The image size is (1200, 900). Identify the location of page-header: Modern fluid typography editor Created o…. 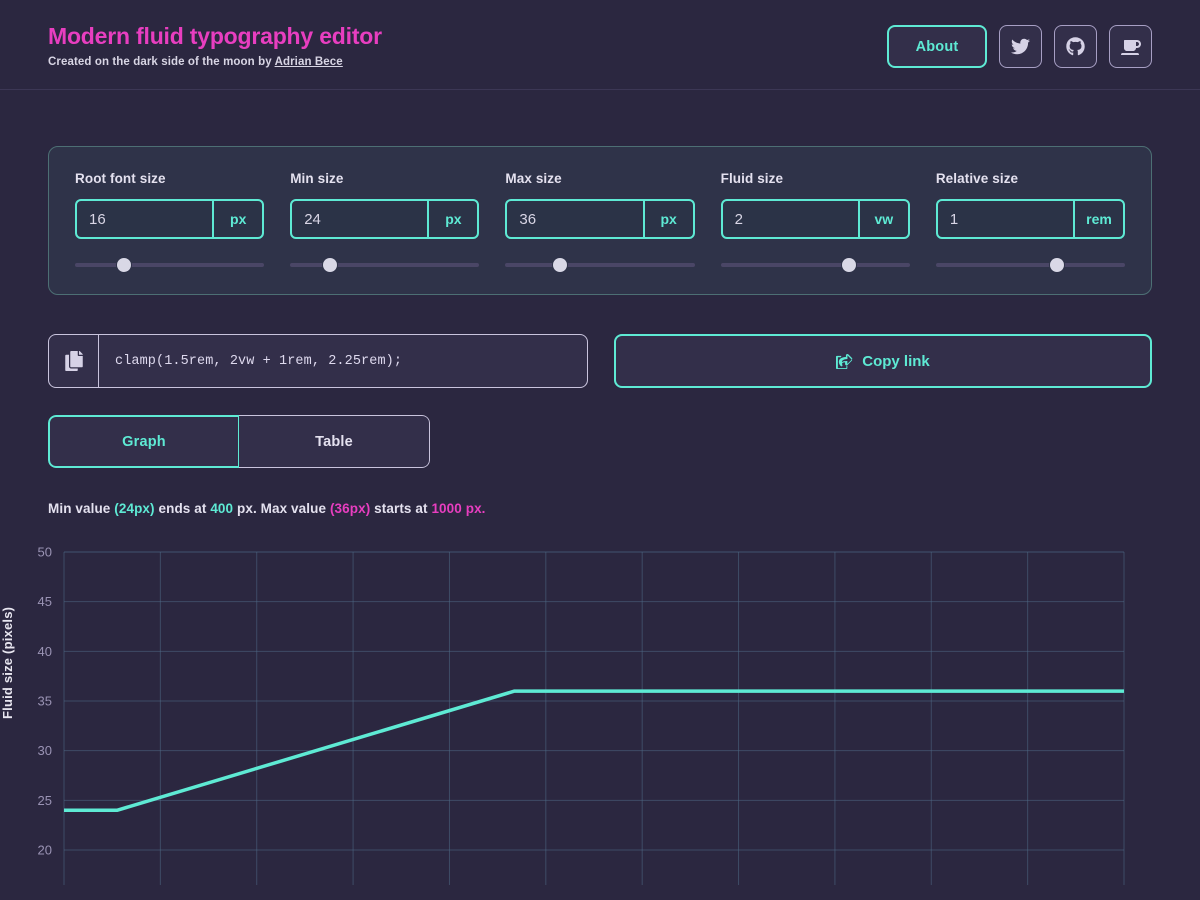
(600, 45).